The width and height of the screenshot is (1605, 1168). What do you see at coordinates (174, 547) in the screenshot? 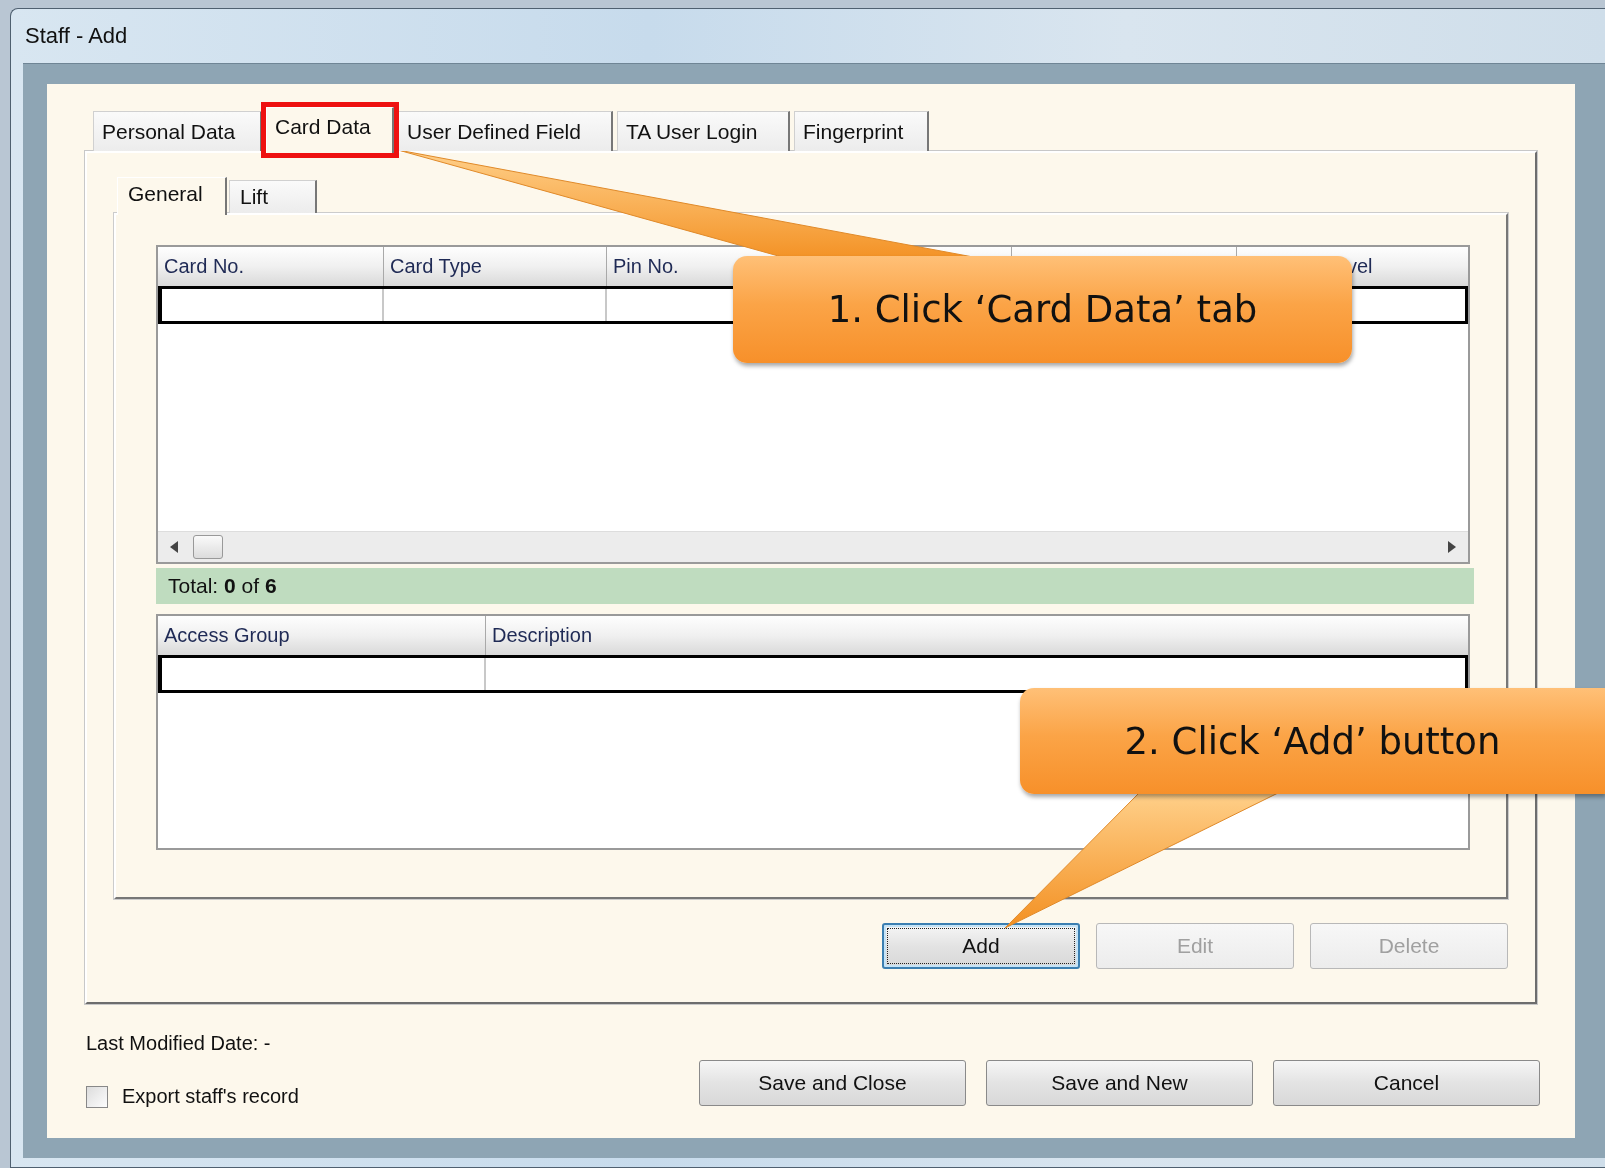
I see `scroll-left-icon` at bounding box center [174, 547].